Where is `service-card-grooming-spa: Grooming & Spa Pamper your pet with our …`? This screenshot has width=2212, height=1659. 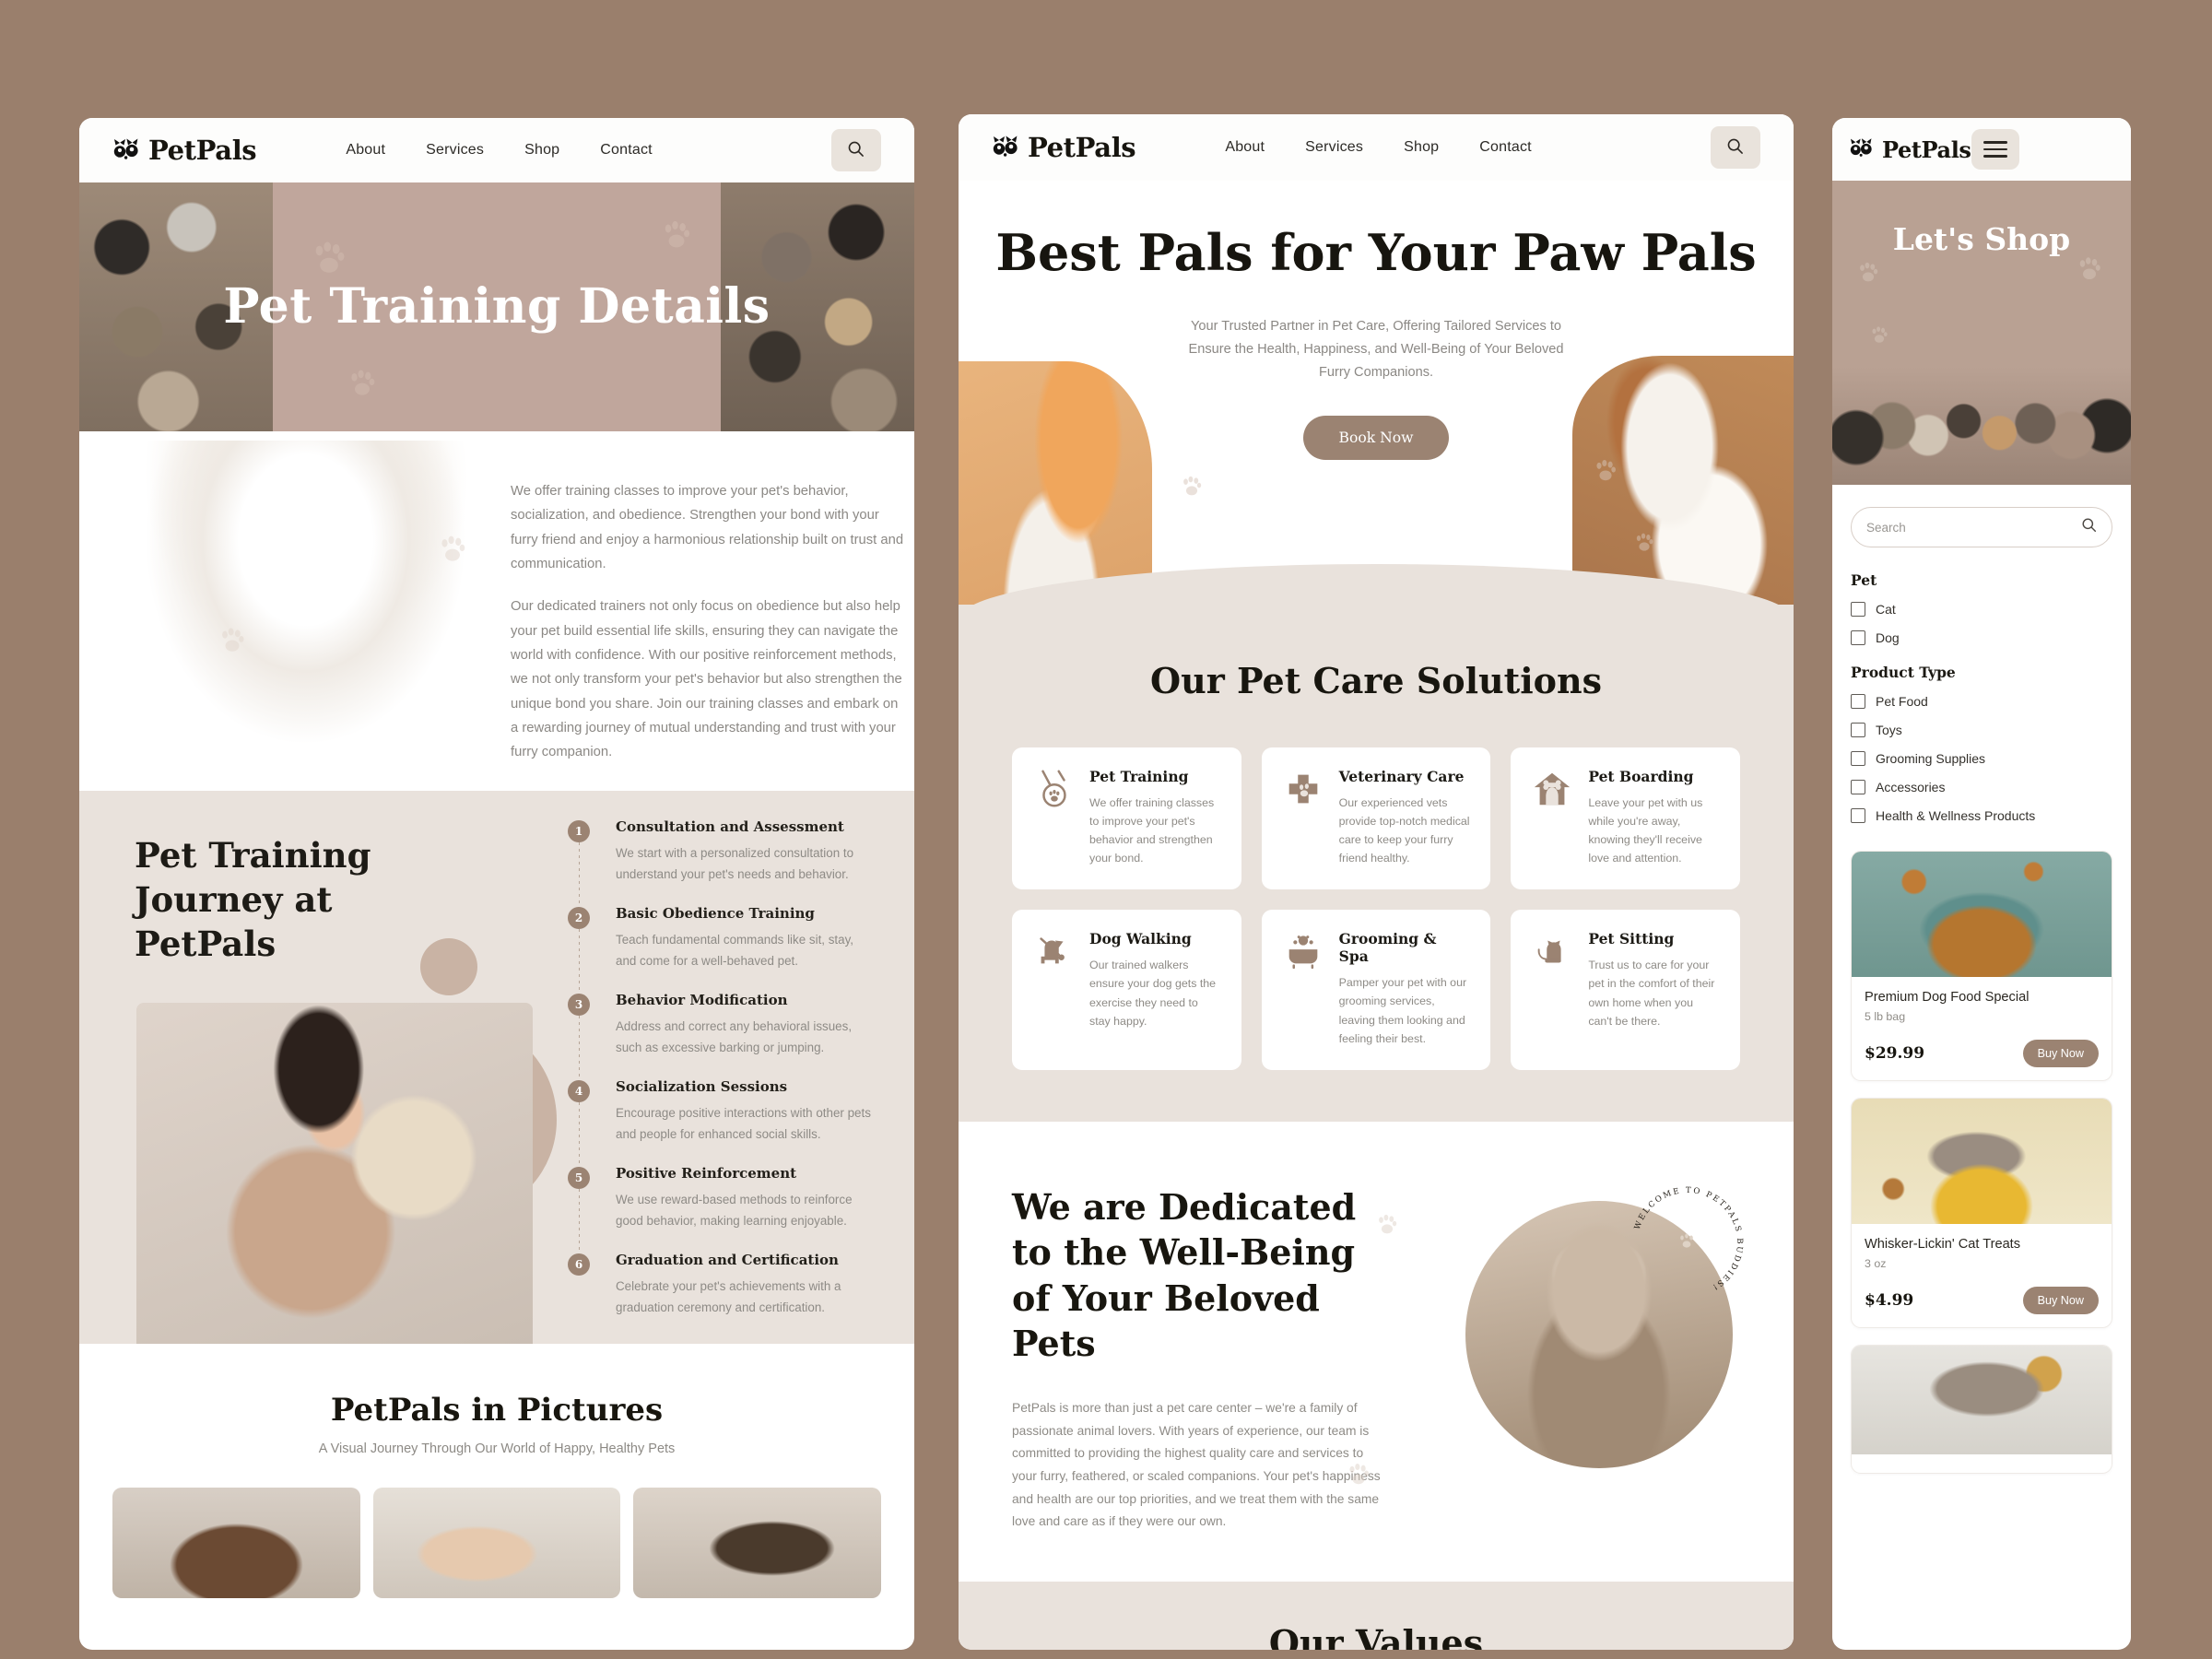 service-card-grooming-spa: Grooming & Spa Pamper your pet with our … is located at coordinates (1376, 990).